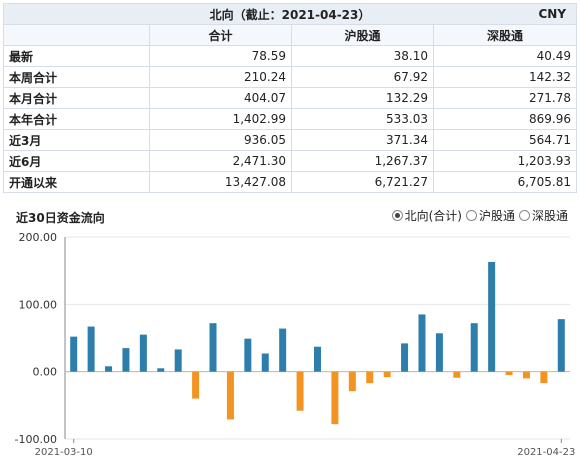 This screenshot has height=470, width=580. I want to click on cell-total: 13,427.08, so click(220, 182).